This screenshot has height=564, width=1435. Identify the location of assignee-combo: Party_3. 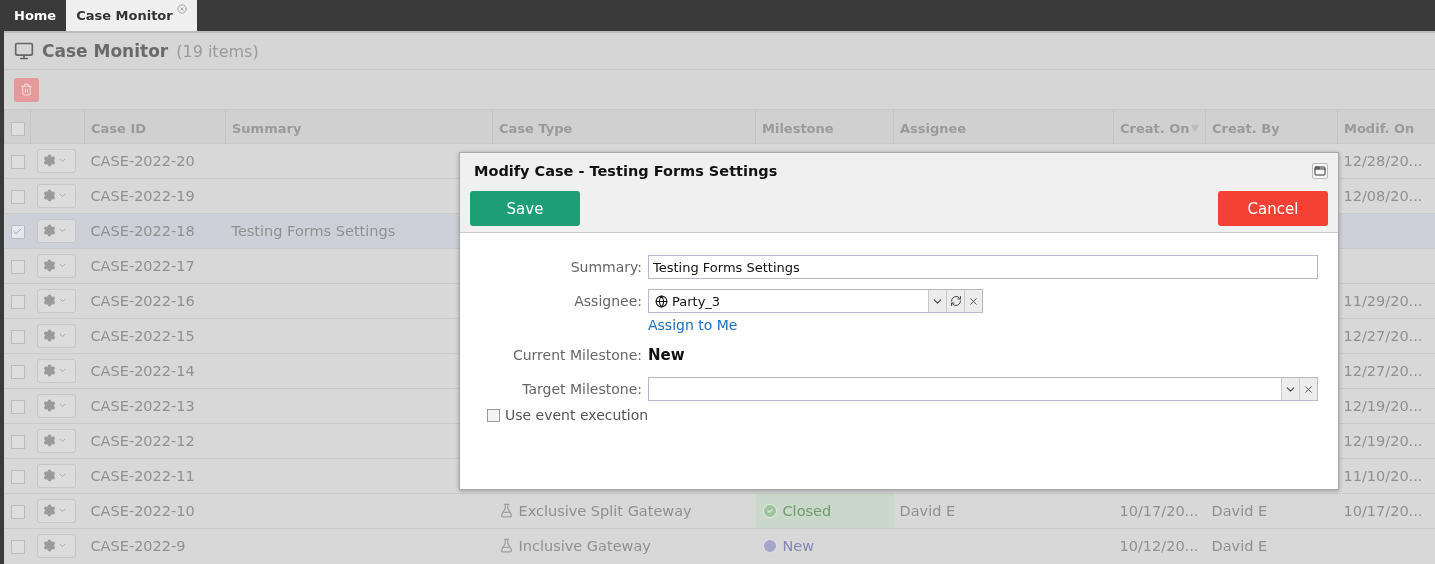
(815, 301).